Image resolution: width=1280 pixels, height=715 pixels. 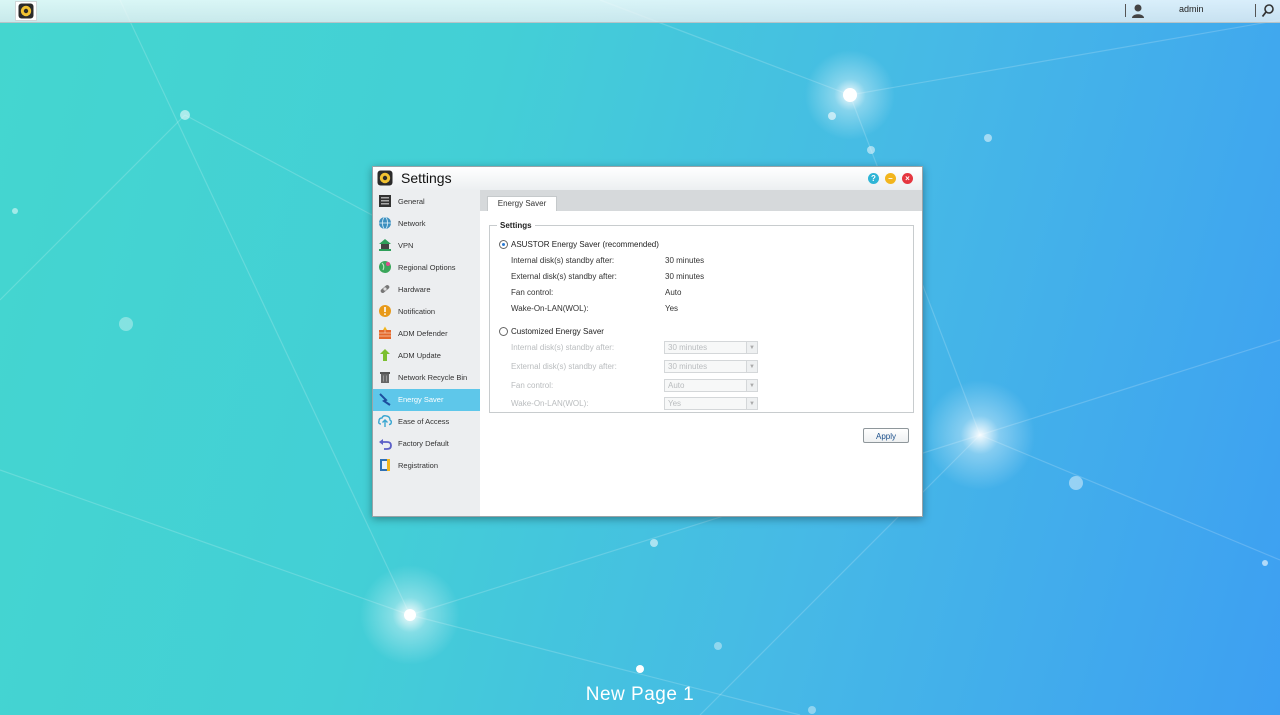 I want to click on adm-update-icon, so click(x=385, y=355).